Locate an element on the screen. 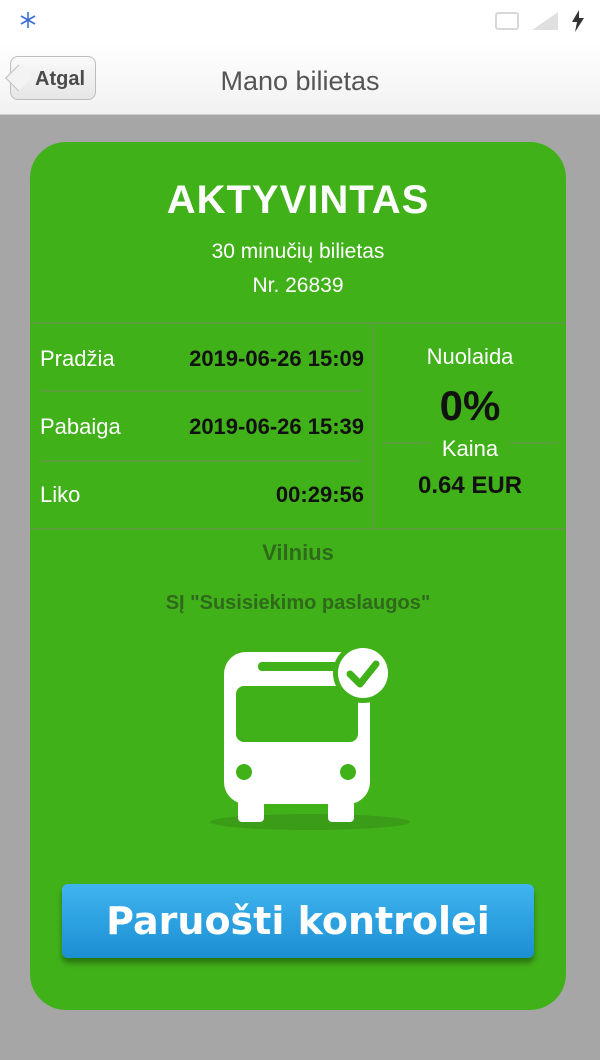  end-value: 2019-06-26 15:39 is located at coordinates (276, 426).